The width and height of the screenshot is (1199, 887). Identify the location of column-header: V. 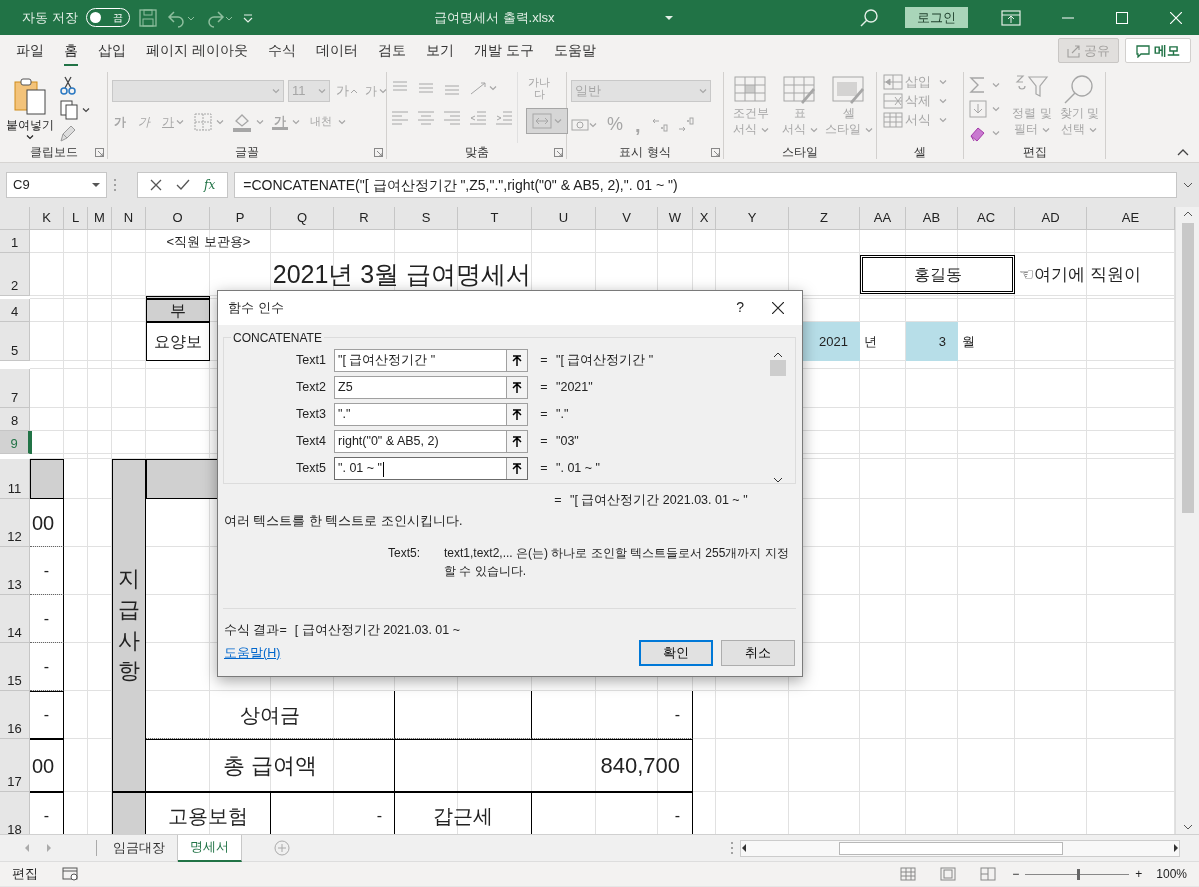
(627, 218).